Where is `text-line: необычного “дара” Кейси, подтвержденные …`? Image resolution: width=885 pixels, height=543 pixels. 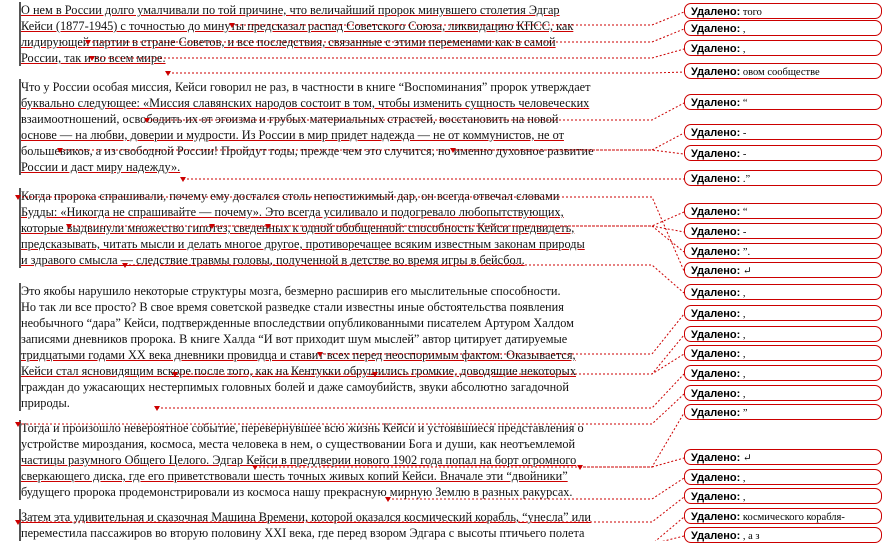
text-line: необычного “дара” Кейси, подтвержденные … is located at coordinates (297, 323).